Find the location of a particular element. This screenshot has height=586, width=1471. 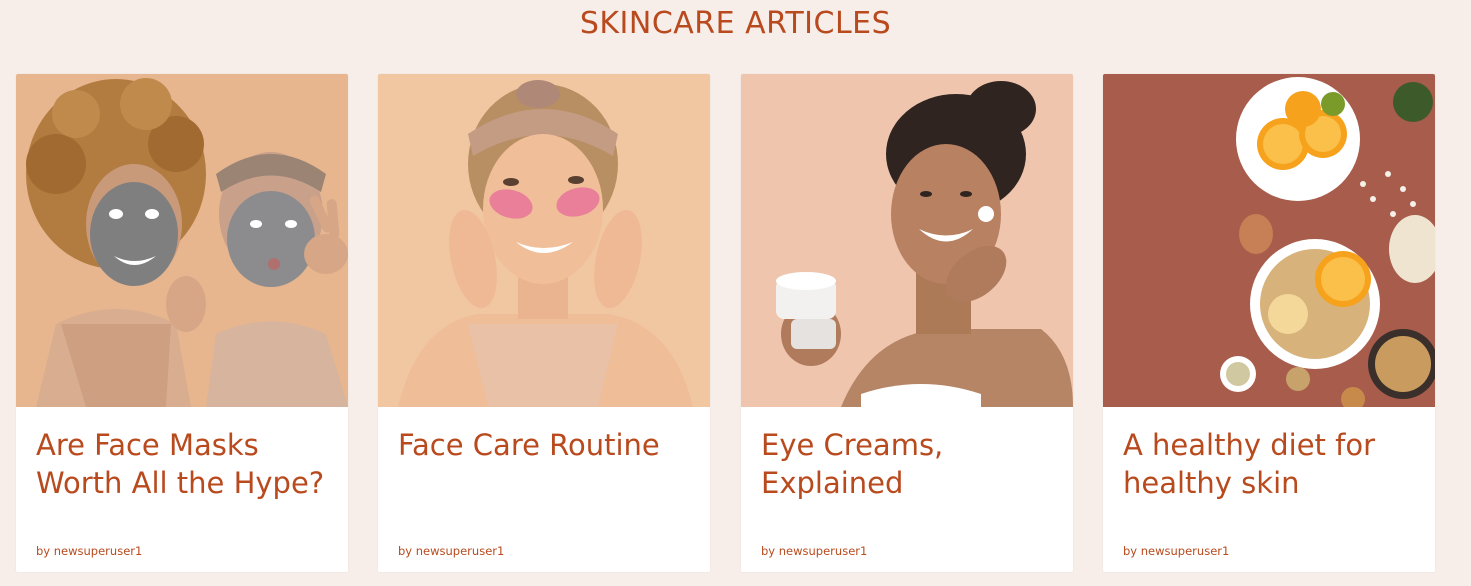

article-title: Eye Creams, Explained is located at coordinates (911, 464).